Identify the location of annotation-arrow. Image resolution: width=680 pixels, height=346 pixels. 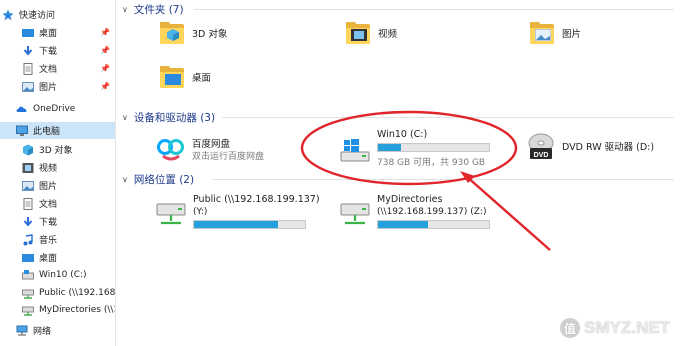
(508, 213).